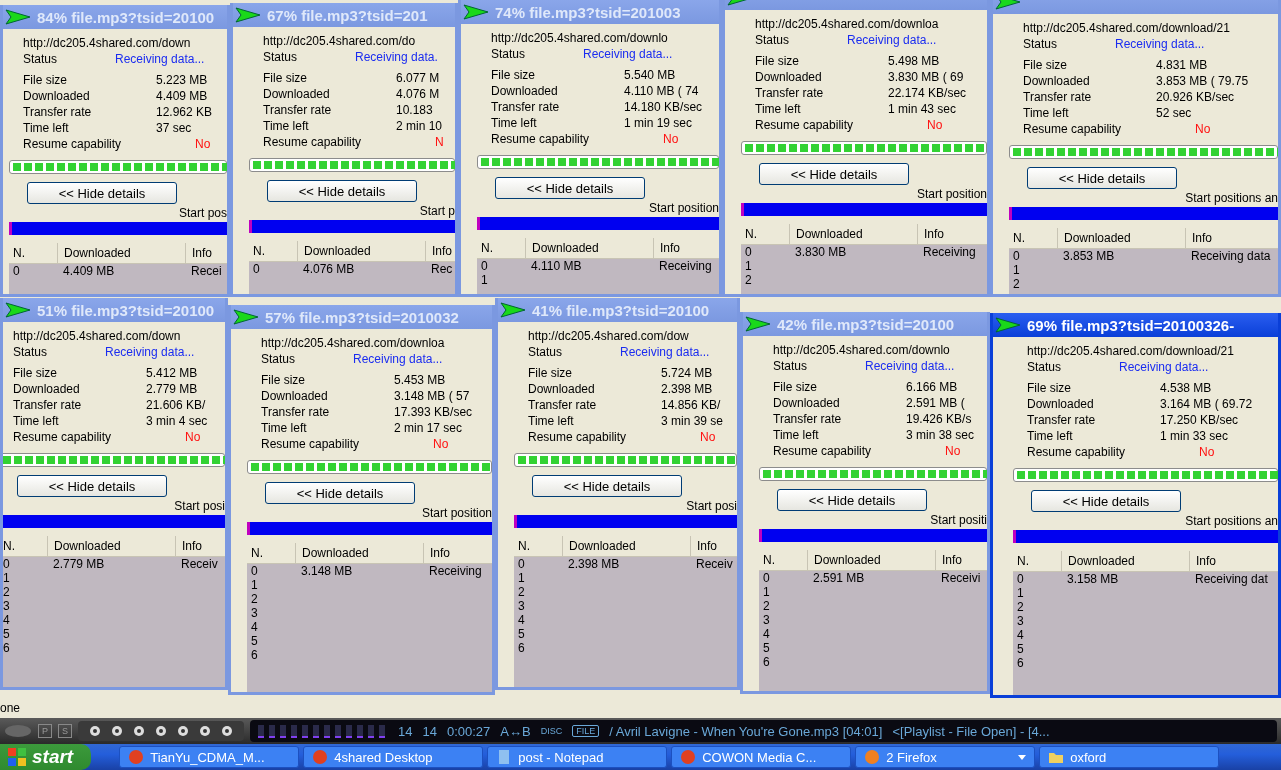  What do you see at coordinates (777, 61) in the screenshot?
I see `field-label: File size` at bounding box center [777, 61].